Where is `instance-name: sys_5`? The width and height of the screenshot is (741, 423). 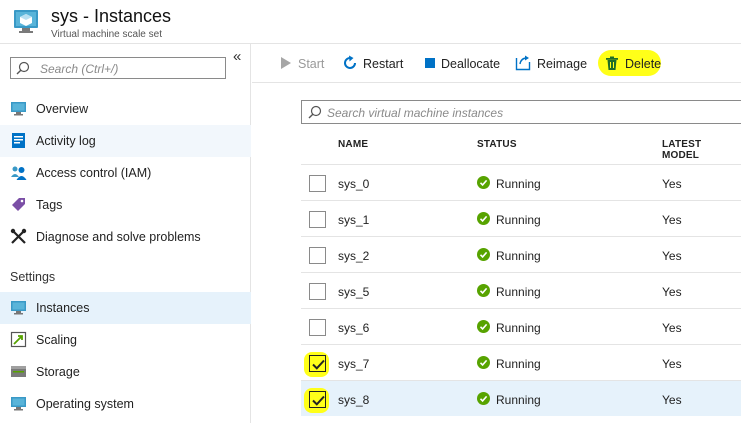 instance-name: sys_5 is located at coordinates (353, 292).